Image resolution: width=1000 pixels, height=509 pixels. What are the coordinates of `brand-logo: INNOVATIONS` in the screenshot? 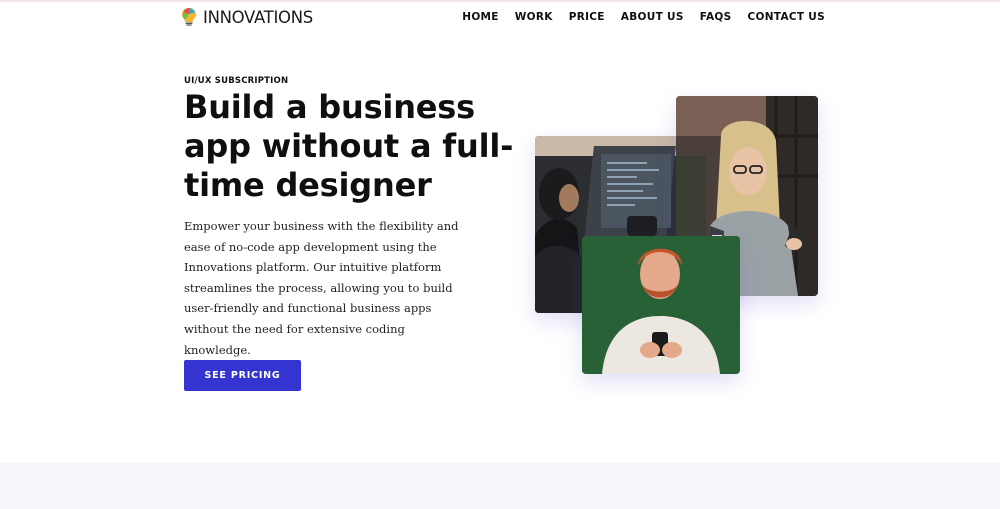 It's located at (246, 17).